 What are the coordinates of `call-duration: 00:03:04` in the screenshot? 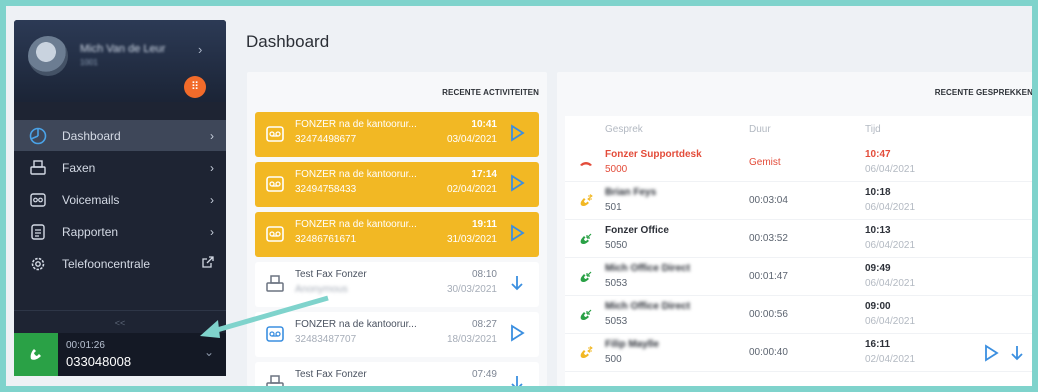 It's located at (768, 200).